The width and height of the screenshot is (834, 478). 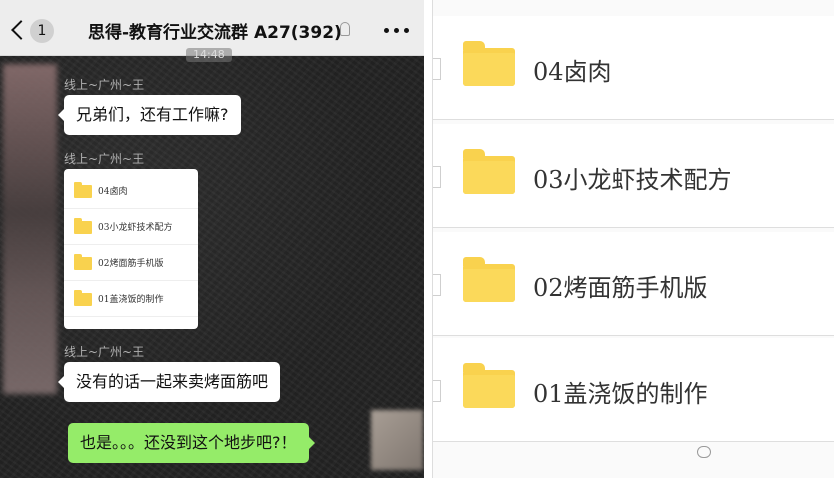 I want to click on chat-title: 思得-教育行业交流群 A27(392), so click(x=215, y=33).